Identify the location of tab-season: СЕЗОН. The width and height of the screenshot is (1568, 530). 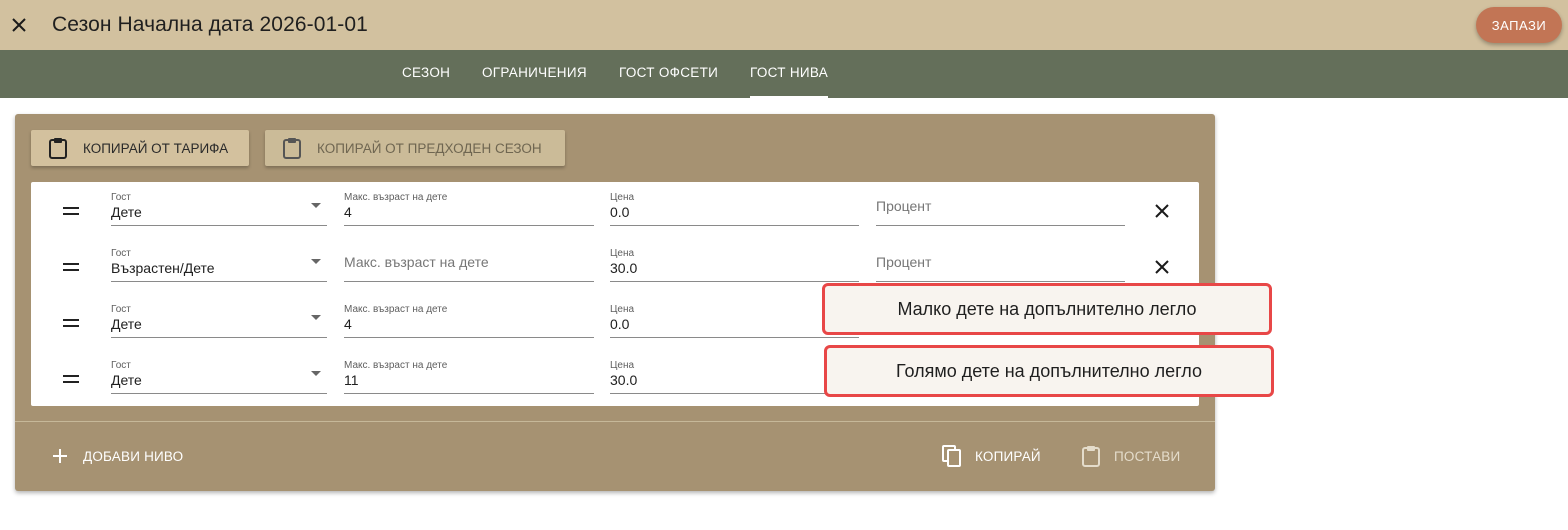
(426, 74).